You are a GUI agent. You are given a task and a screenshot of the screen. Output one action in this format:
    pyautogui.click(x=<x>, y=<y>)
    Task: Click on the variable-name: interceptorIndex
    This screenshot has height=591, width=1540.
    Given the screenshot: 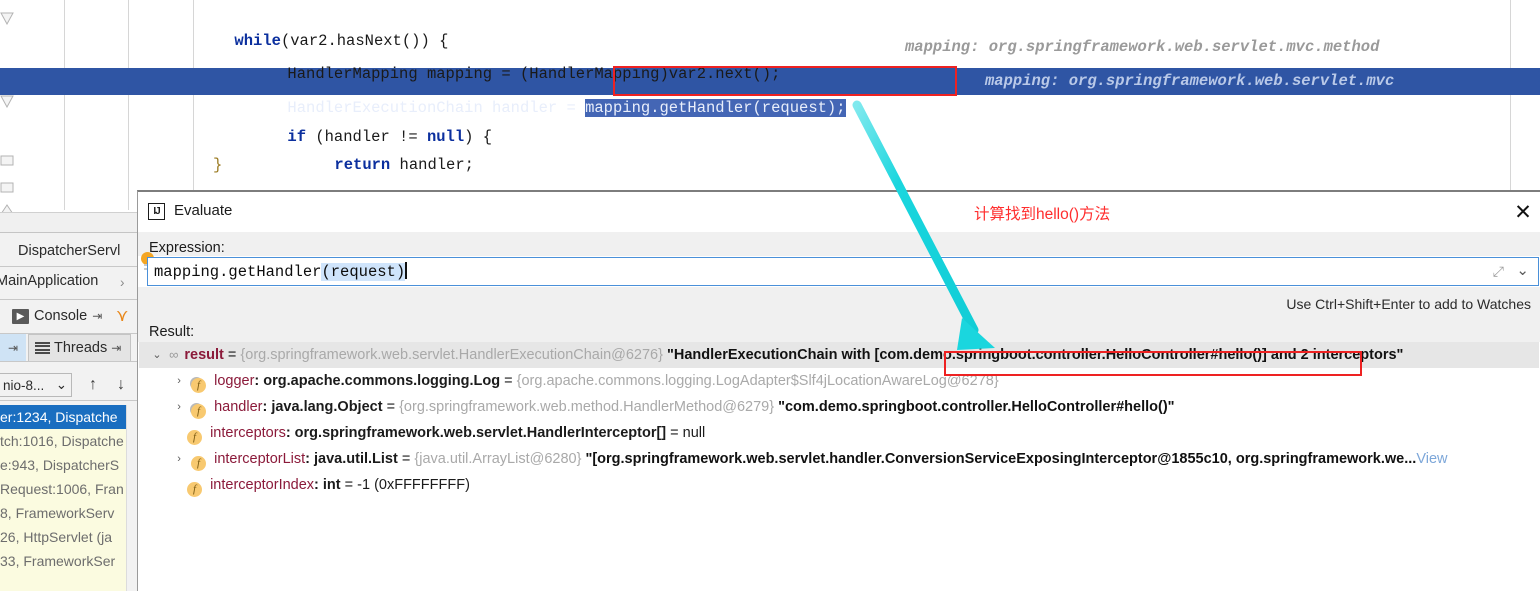 What is the action you would take?
    pyautogui.click(x=262, y=485)
    